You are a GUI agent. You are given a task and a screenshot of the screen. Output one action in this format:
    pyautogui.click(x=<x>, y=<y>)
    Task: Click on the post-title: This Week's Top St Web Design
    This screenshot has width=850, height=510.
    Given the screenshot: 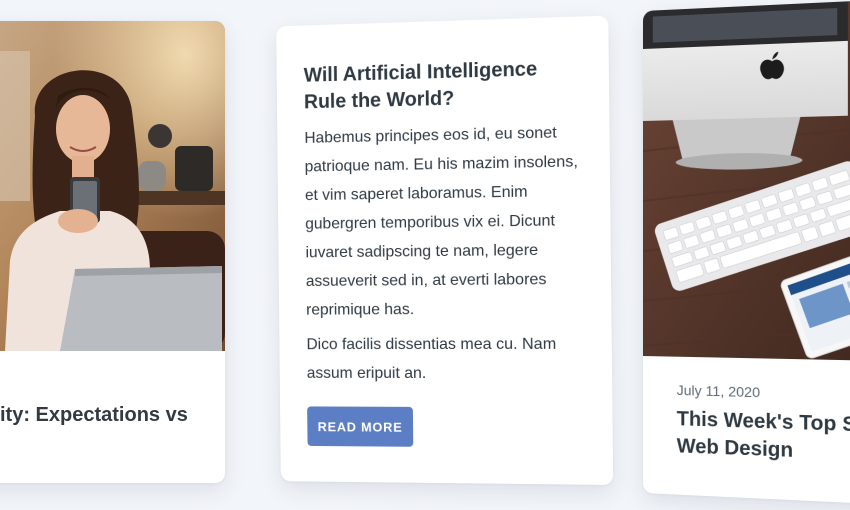 What is the action you would take?
    pyautogui.click(x=763, y=438)
    